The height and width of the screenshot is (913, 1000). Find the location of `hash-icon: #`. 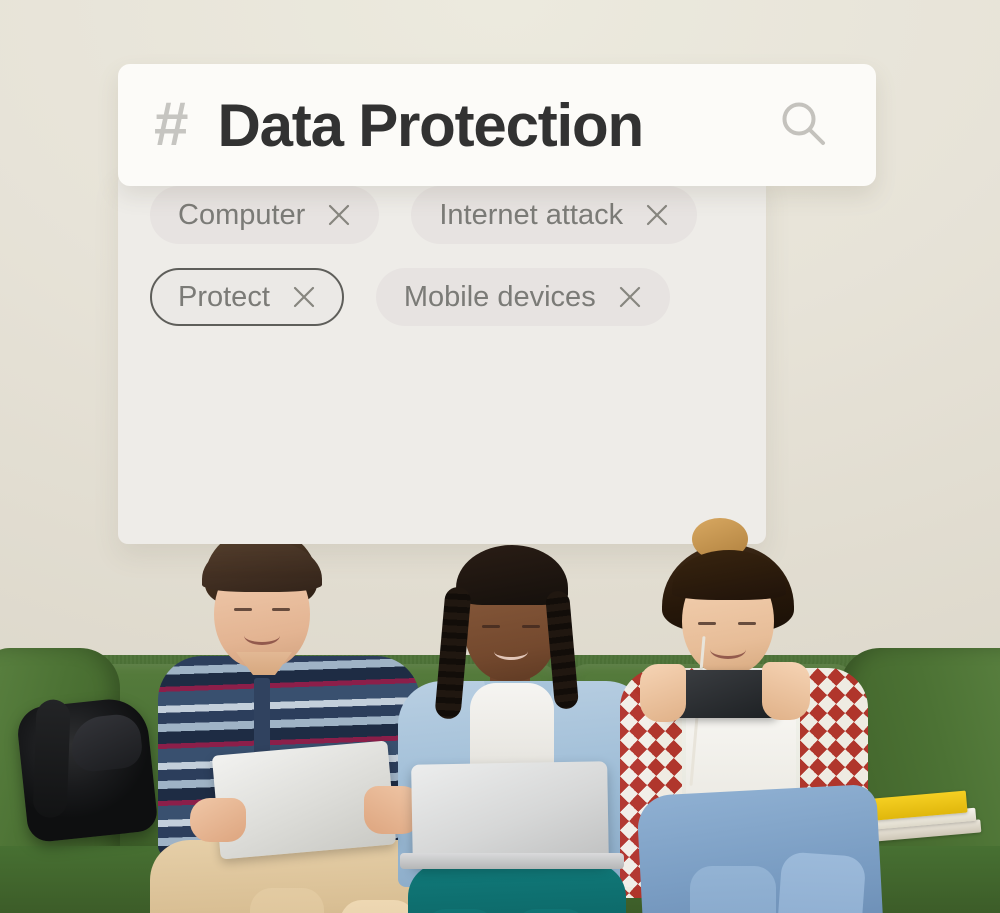

hash-icon: # is located at coordinates (171, 124).